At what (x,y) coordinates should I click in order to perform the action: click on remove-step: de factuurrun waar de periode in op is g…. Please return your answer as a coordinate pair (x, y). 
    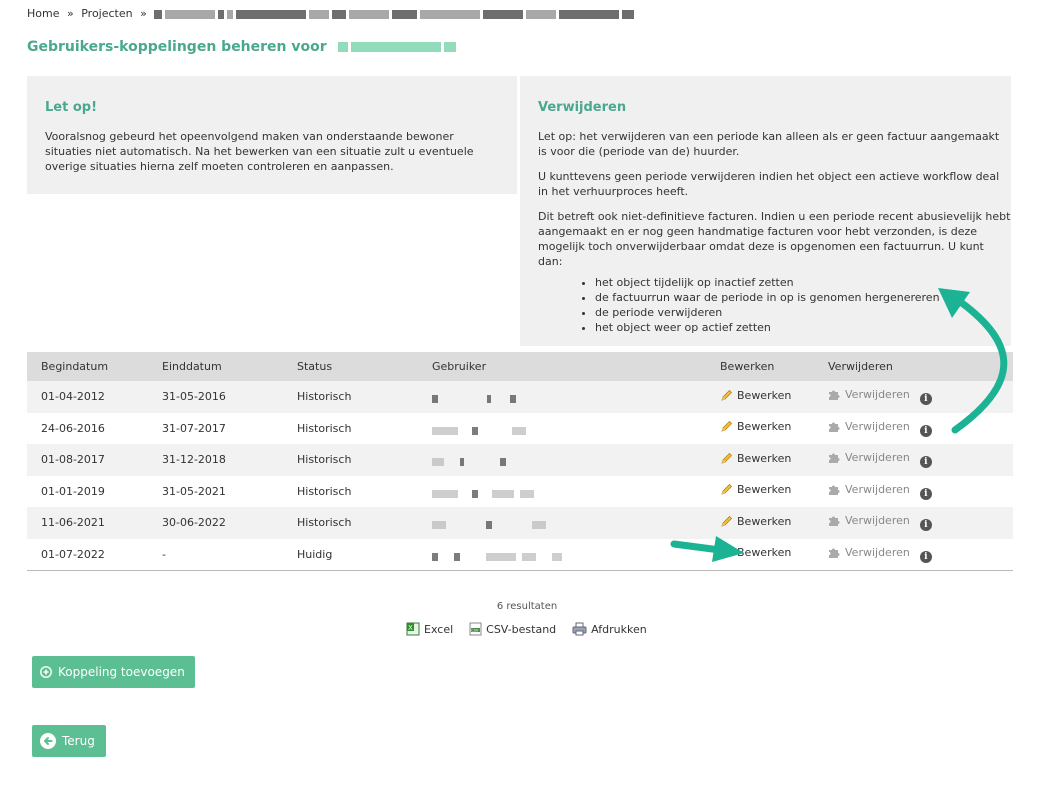
    Looking at the image, I should click on (803, 297).